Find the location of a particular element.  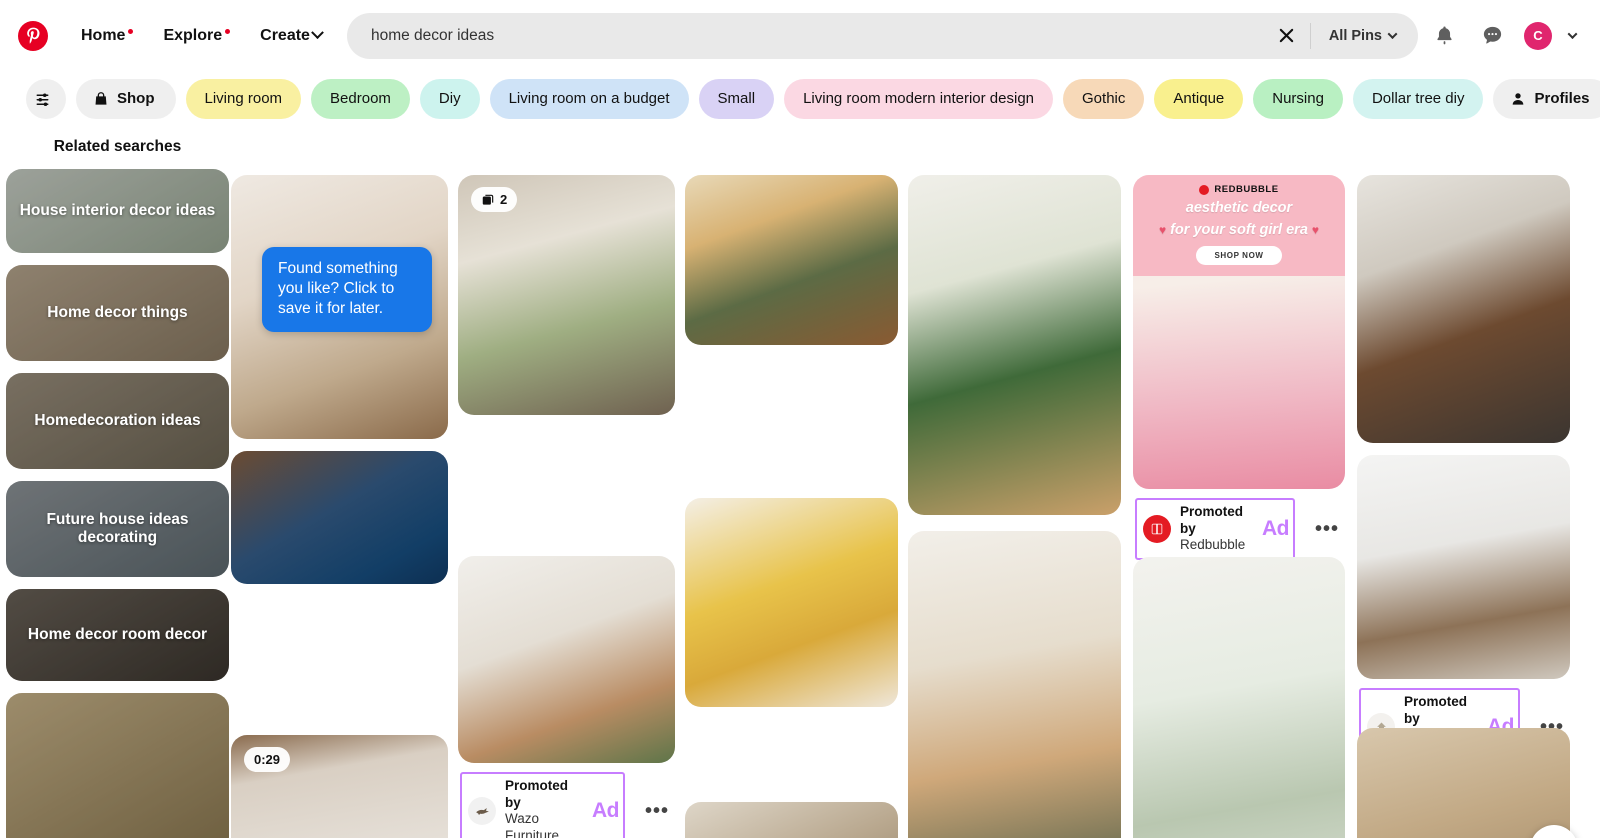

pin-bathroom-shelves-skull: 2 is located at coordinates (566, 295).